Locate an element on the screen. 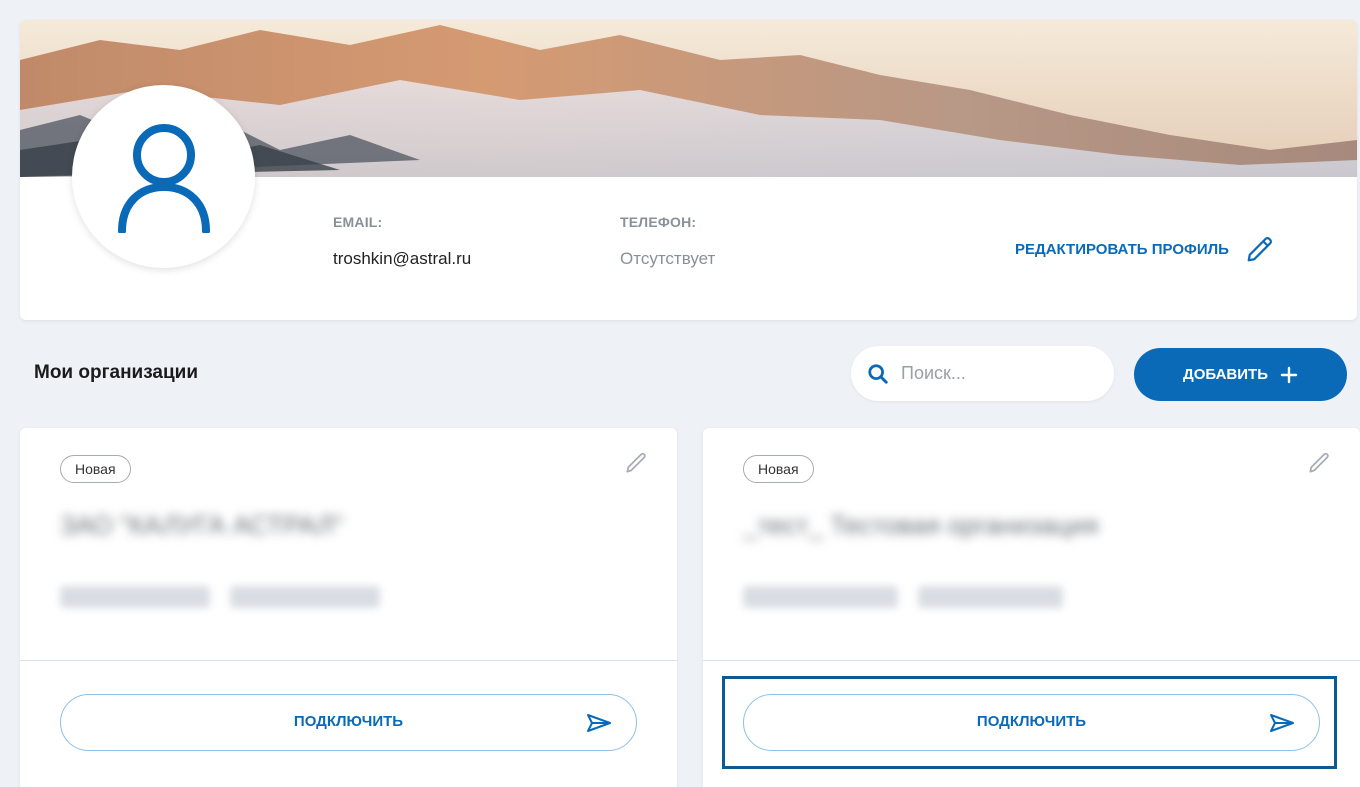 The height and width of the screenshot is (787, 1360). organization-name: _тест_ Тестовая организация is located at coordinates (921, 525).